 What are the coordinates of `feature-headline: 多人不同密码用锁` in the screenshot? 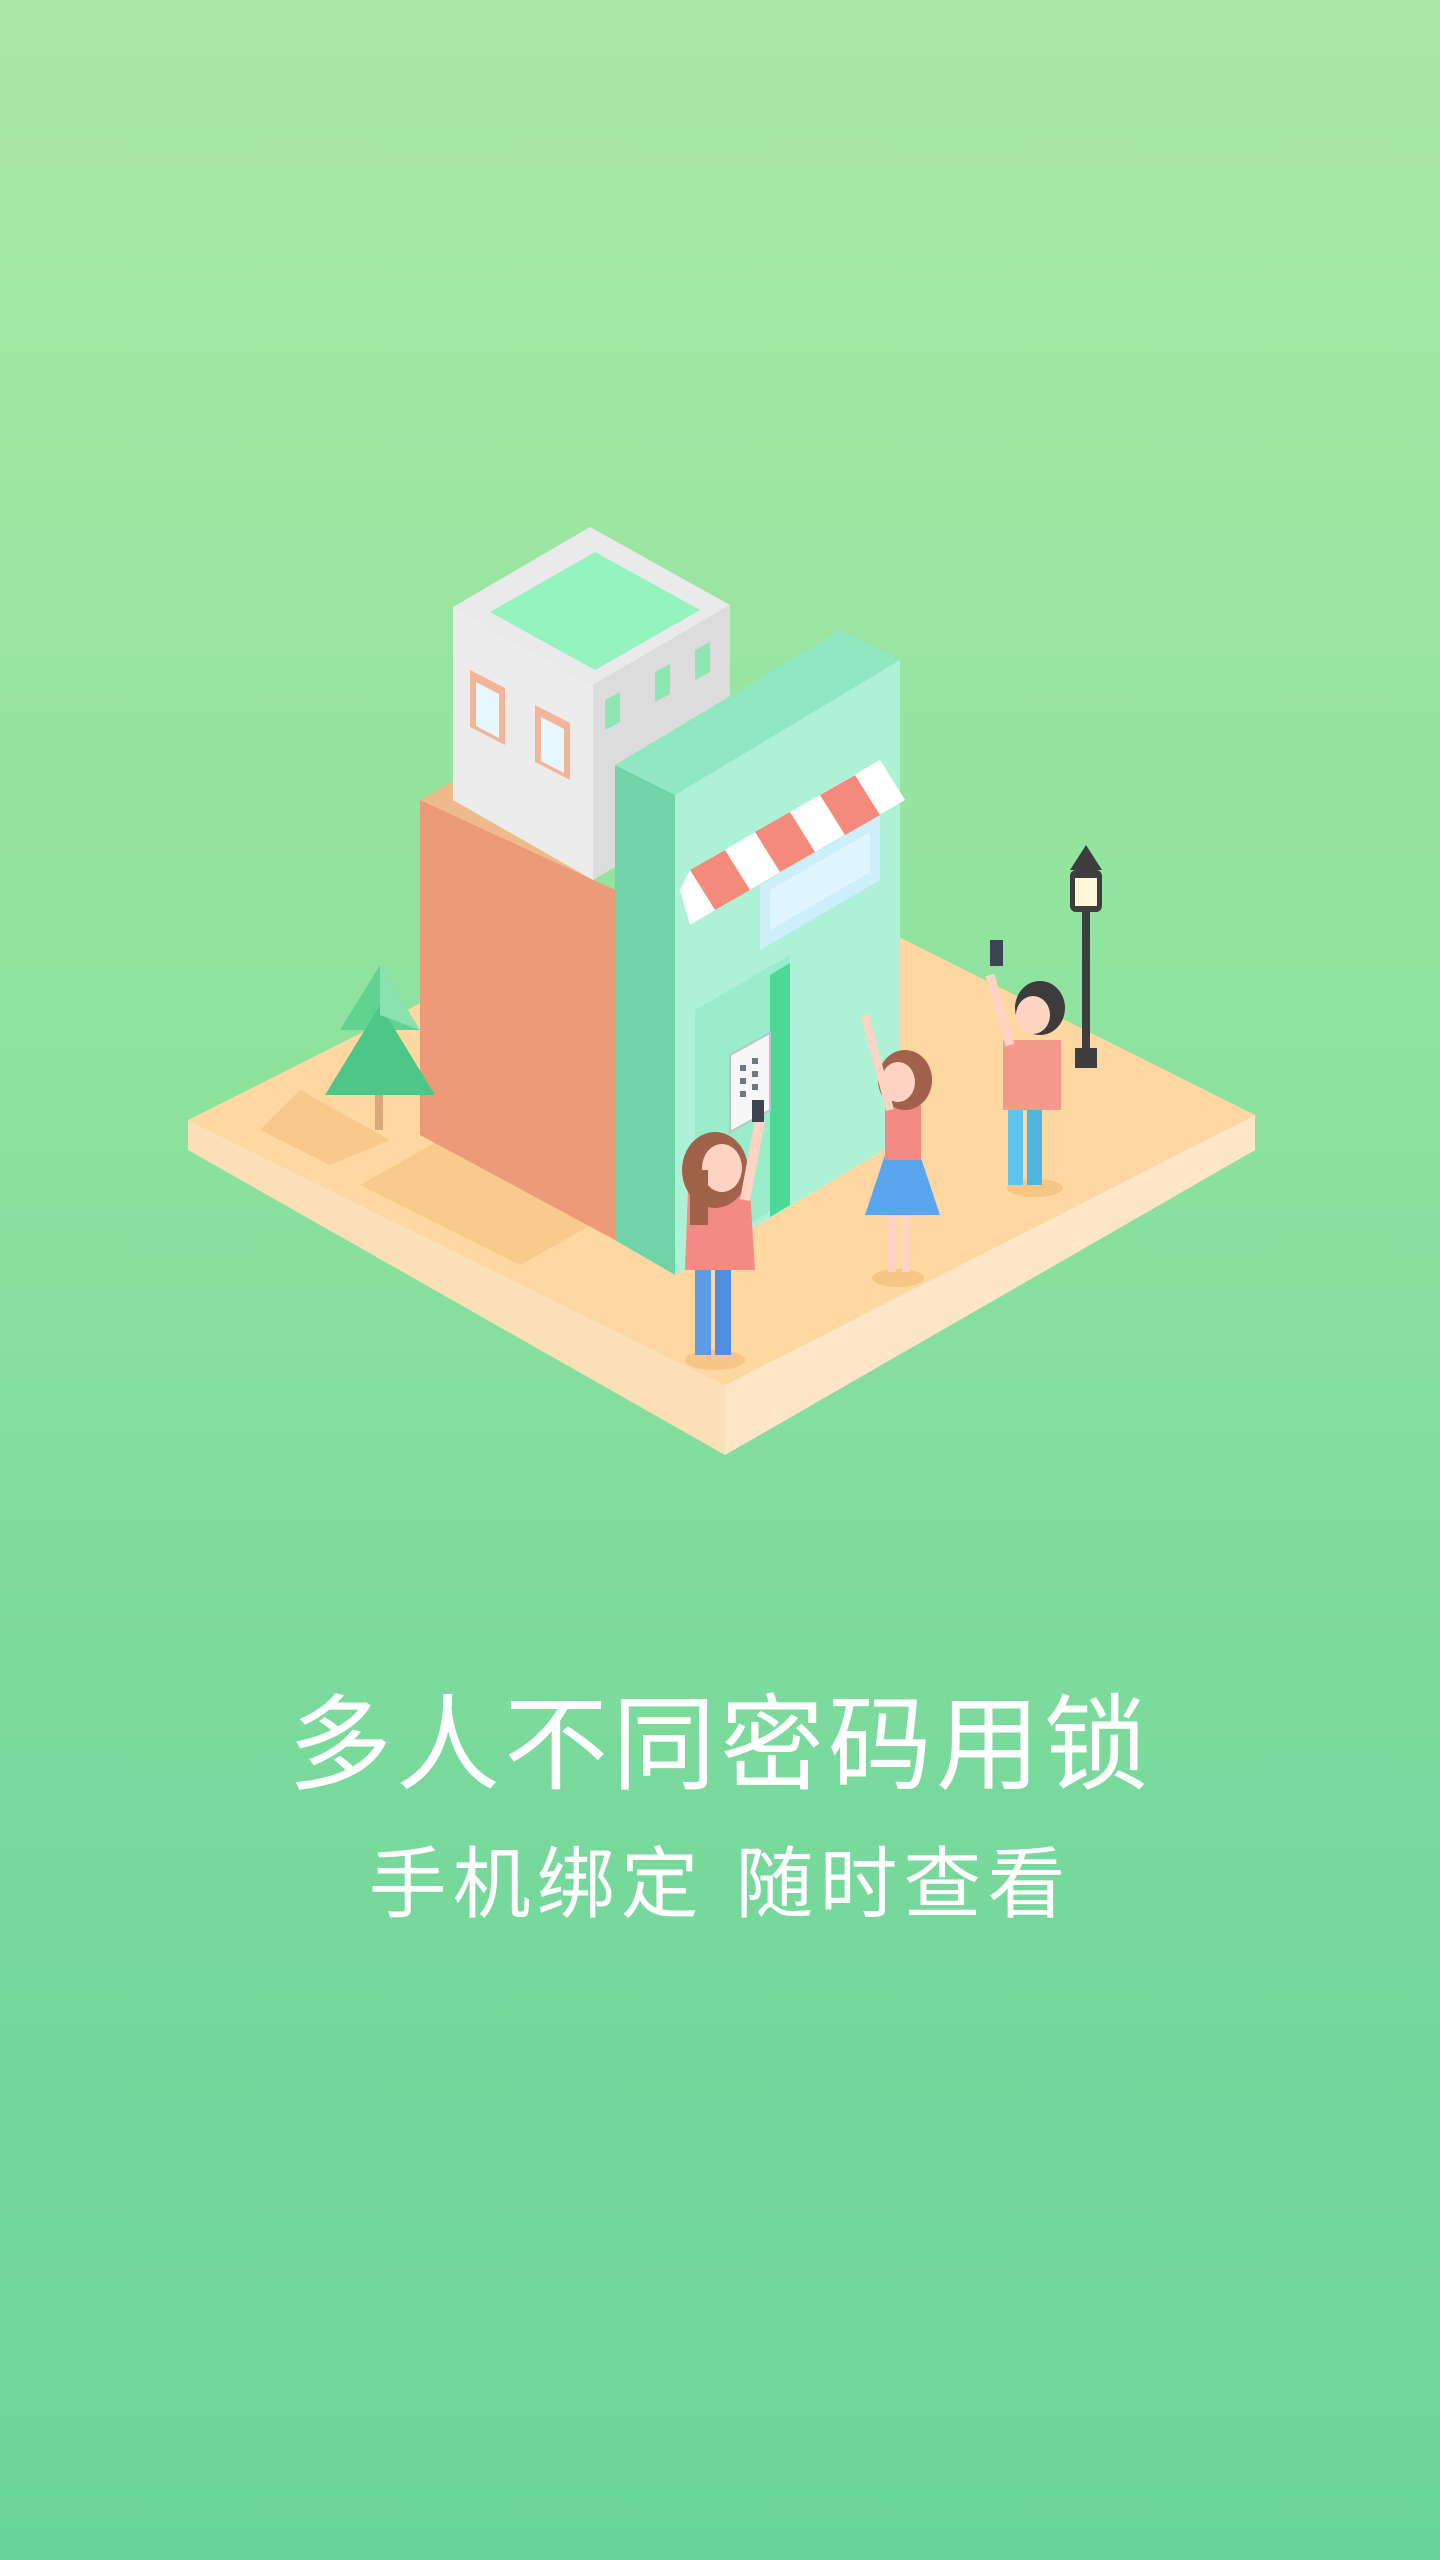 It's located at (719, 1745).